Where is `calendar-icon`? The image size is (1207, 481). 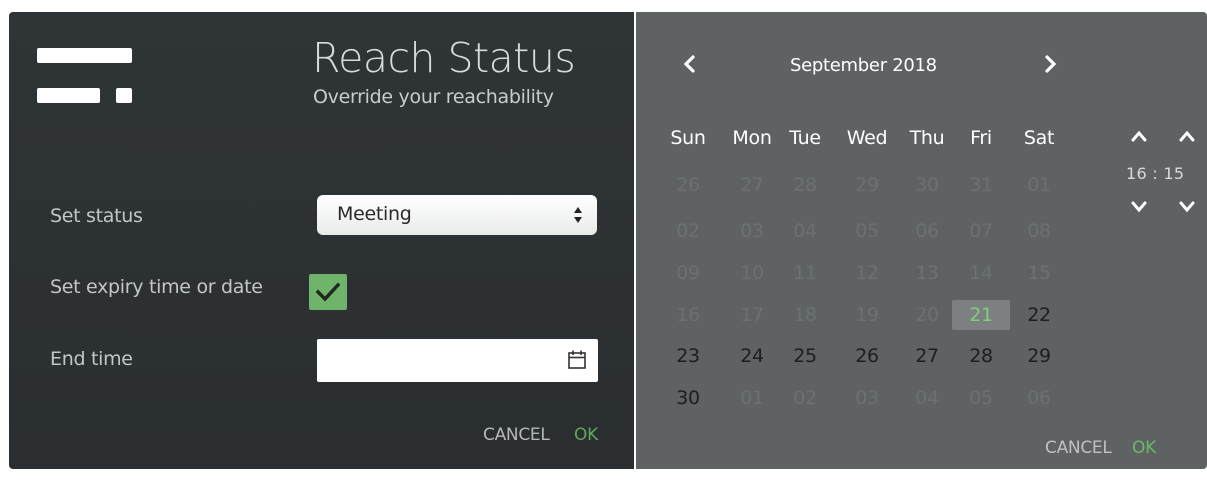
calendar-icon is located at coordinates (577, 359).